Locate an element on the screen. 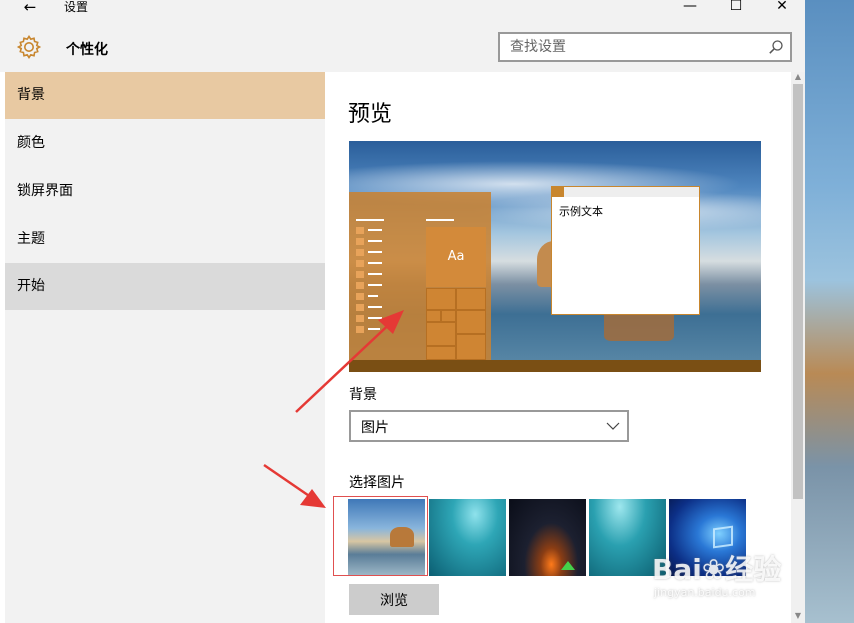 The width and height of the screenshot is (854, 623). thumbnail-rock is located at coordinates (402, 537).